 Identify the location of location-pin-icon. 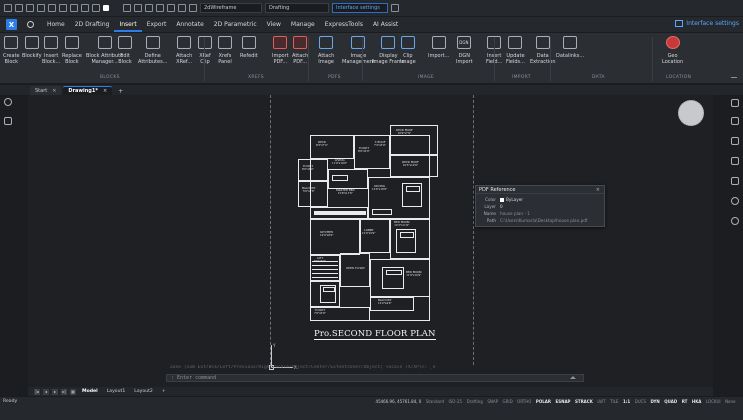
(735, 201).